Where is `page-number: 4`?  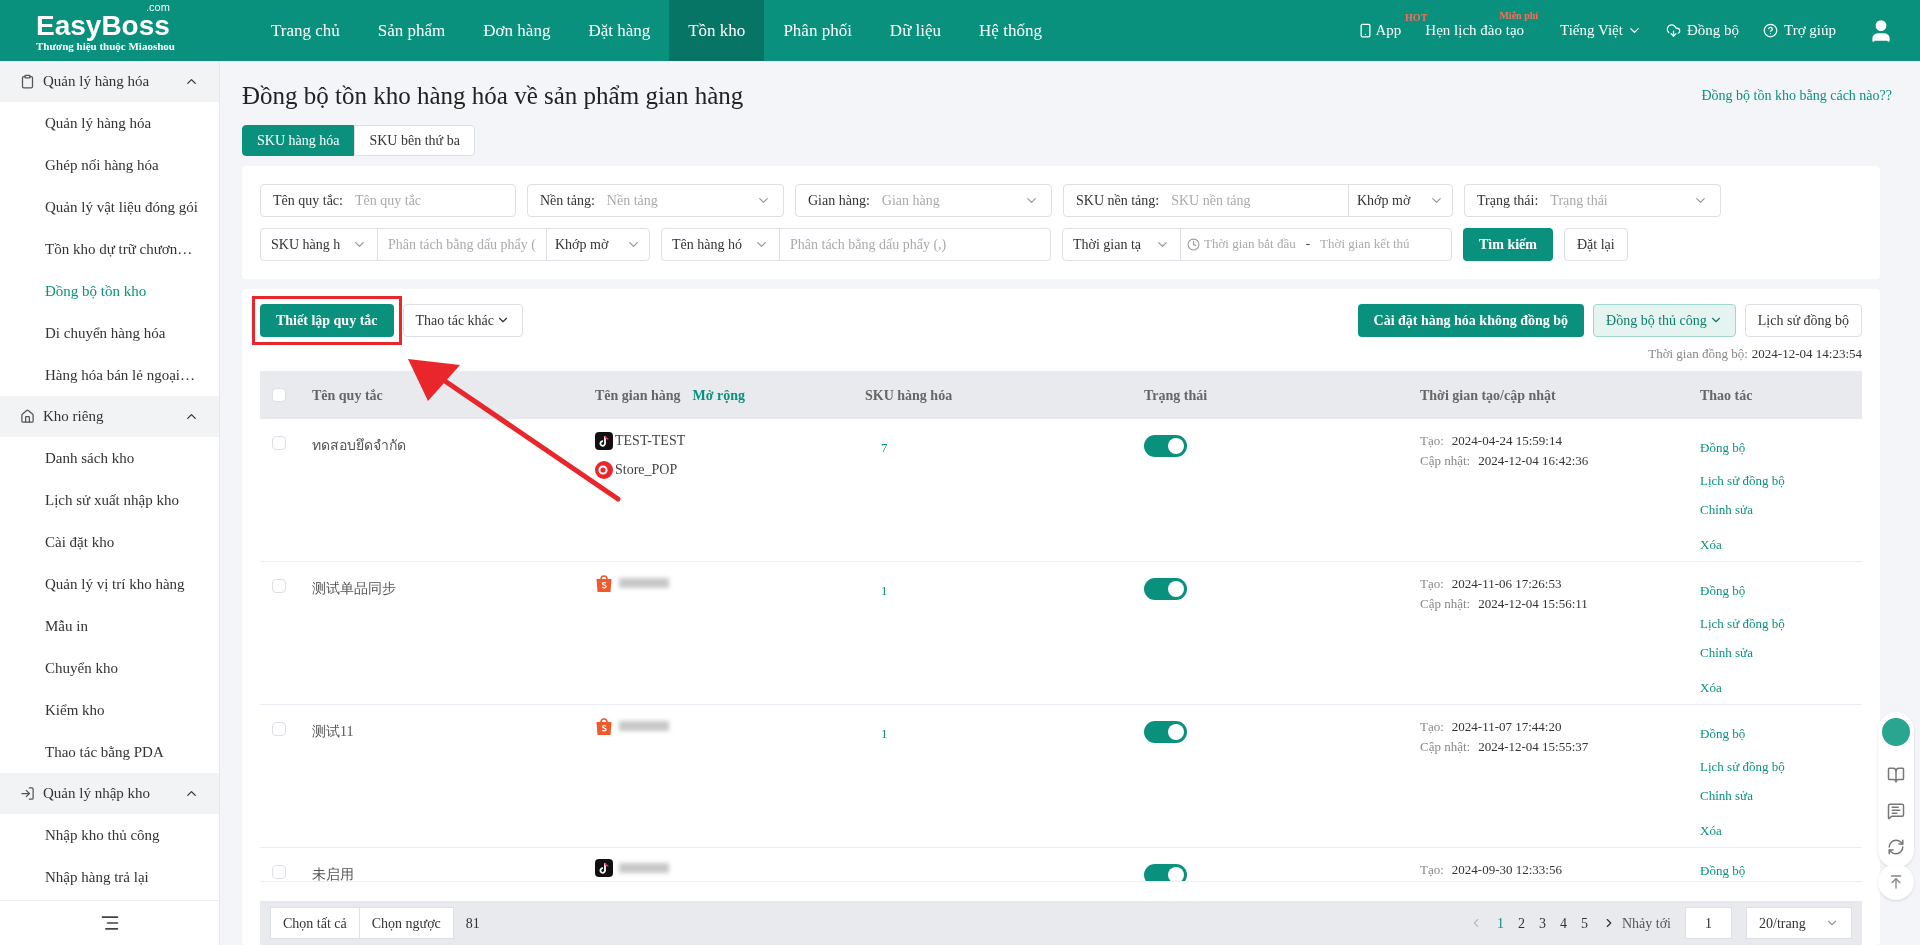
page-number: 4 is located at coordinates (1563, 923).